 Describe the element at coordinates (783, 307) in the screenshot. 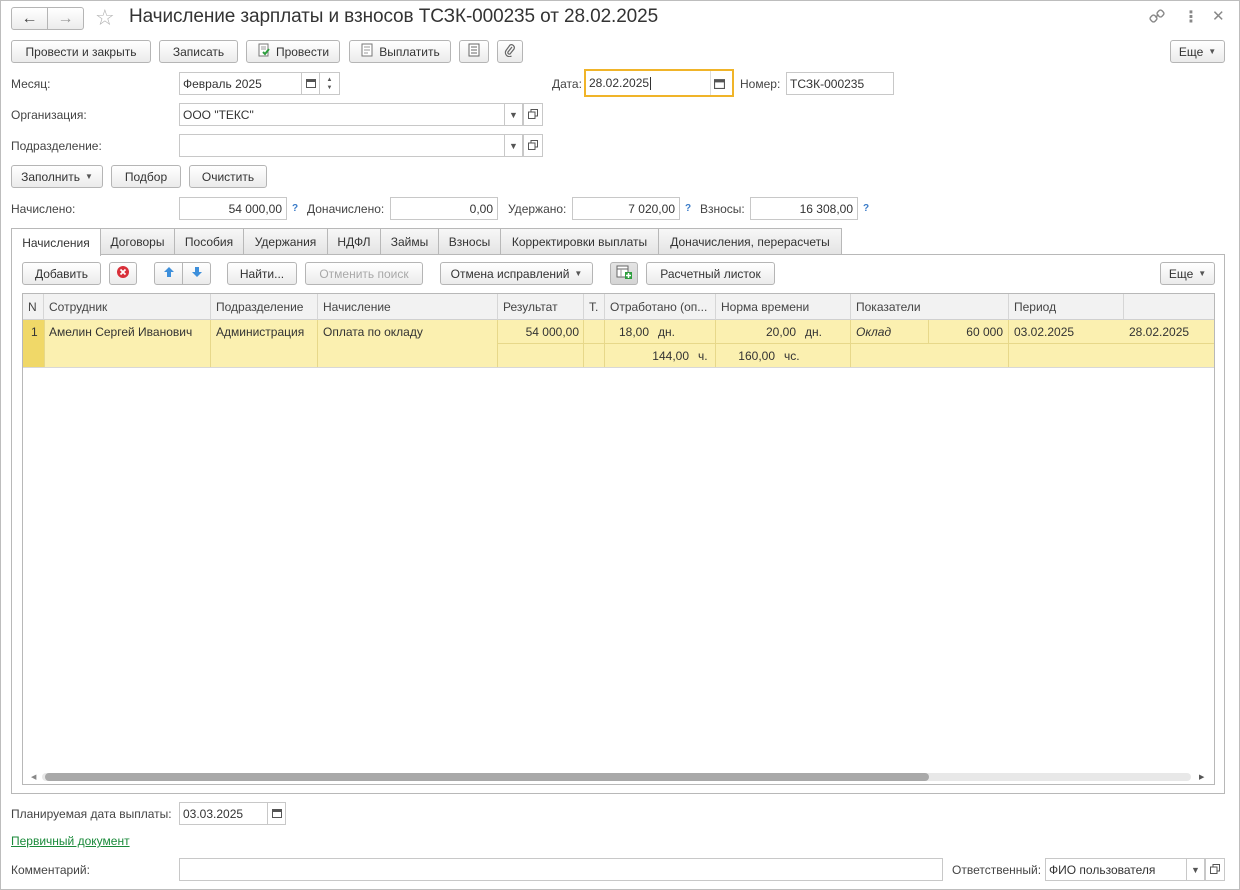

I see `column-header-time-norm: Норма времени` at that location.